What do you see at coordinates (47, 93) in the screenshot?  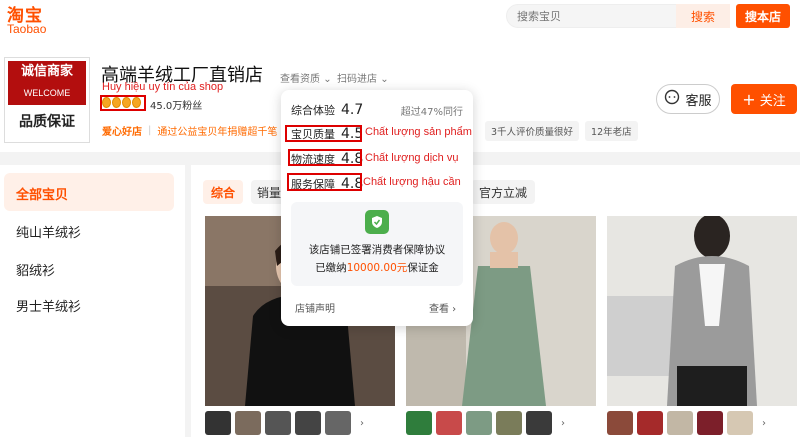 I see `badge-welcome: WELCOME` at bounding box center [47, 93].